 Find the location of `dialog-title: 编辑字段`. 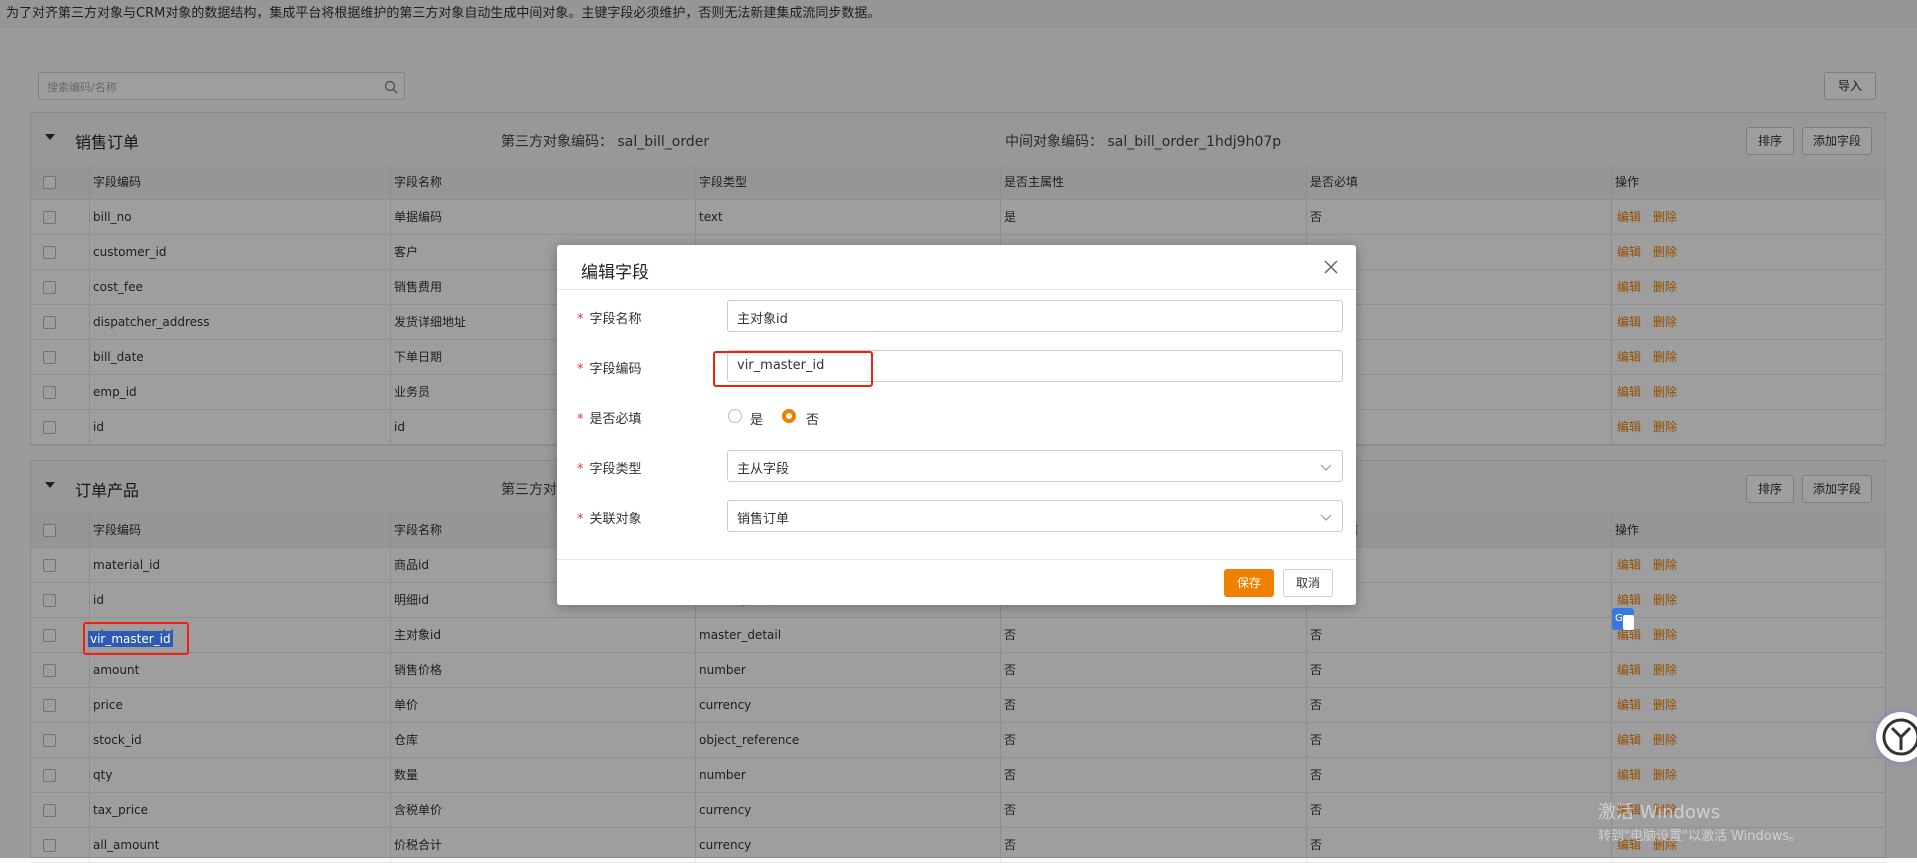

dialog-title: 编辑字段 is located at coordinates (615, 273).